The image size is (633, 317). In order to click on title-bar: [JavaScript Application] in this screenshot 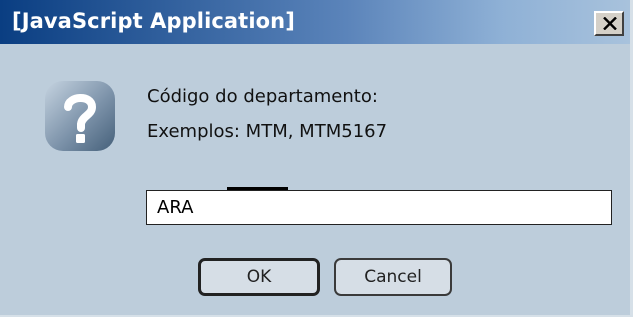, I will do `click(315, 22)`.